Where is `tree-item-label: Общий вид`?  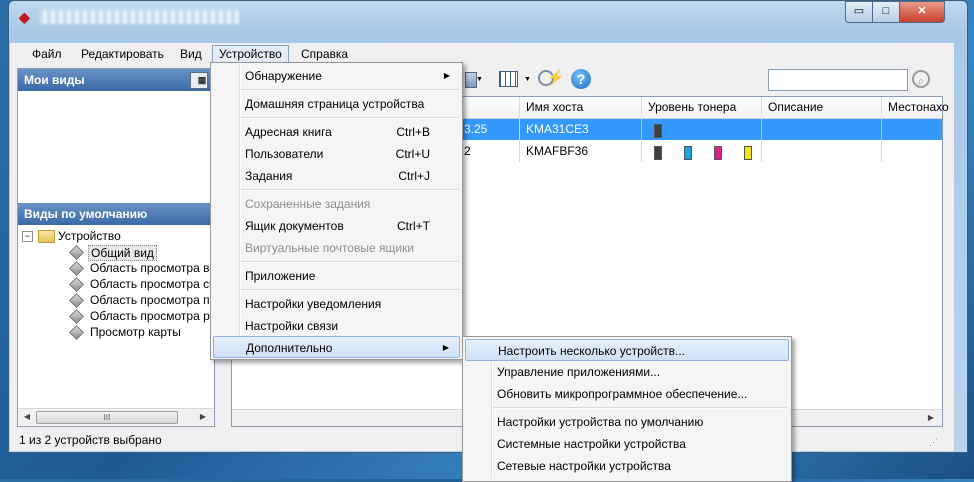
tree-item-label: Общий вид is located at coordinates (122, 253).